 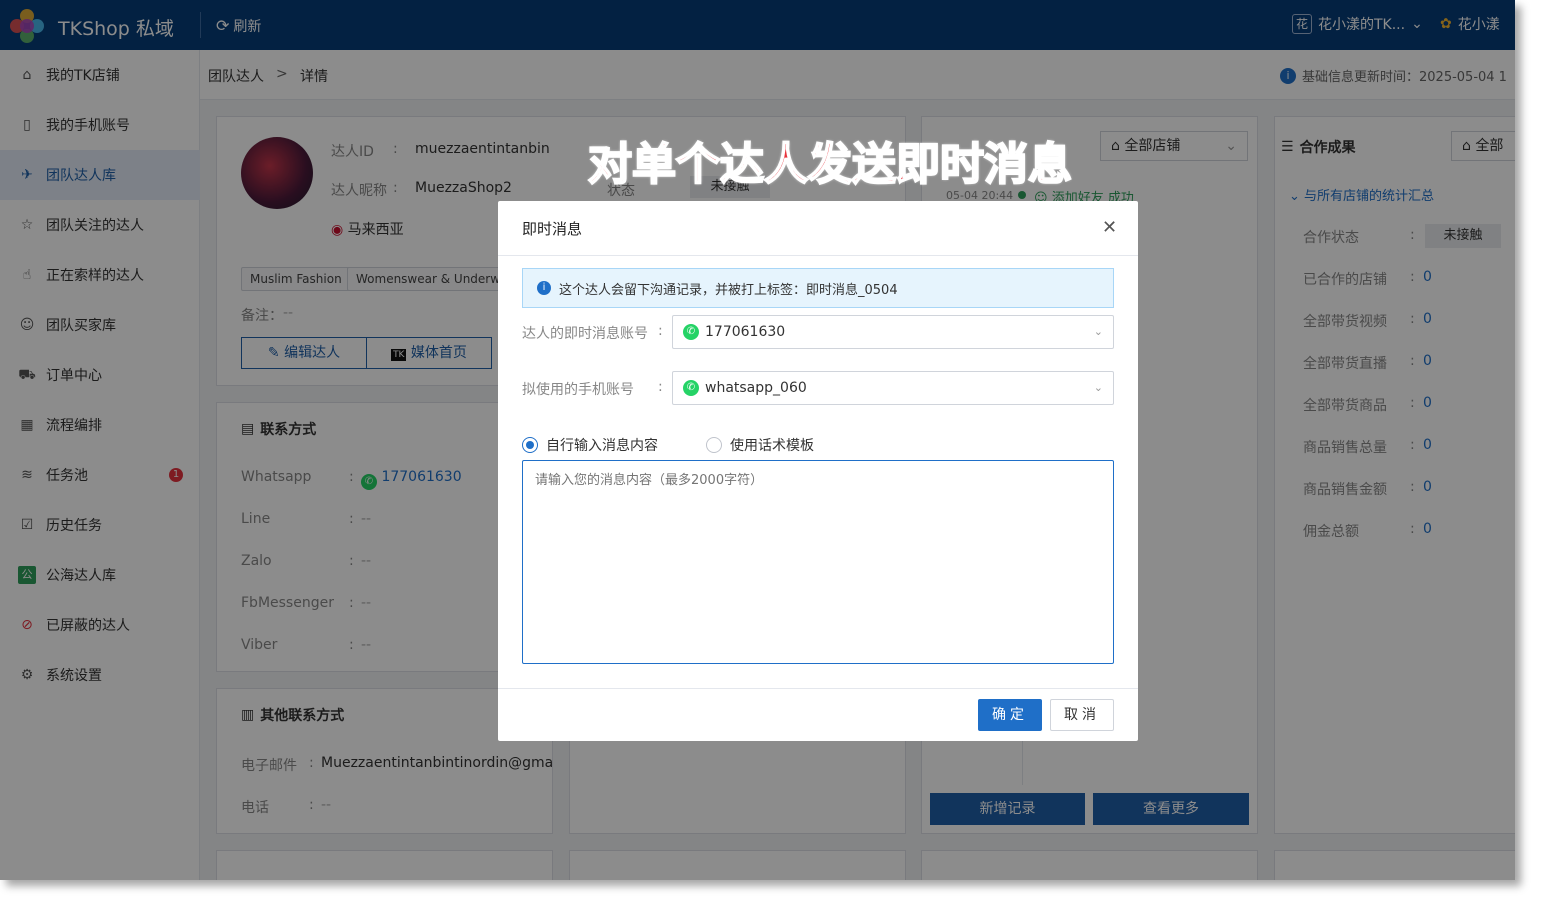 I want to click on phone-account-select: ✆ whatsapp_060 ⌄, so click(x=893, y=388).